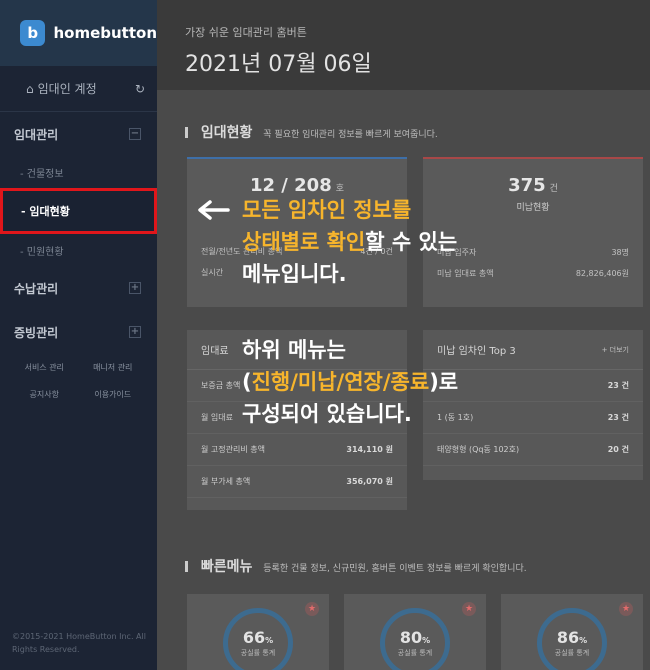  Describe the element at coordinates (113, 394) in the screenshot. I see `menu-guide: 이용가이드` at that location.